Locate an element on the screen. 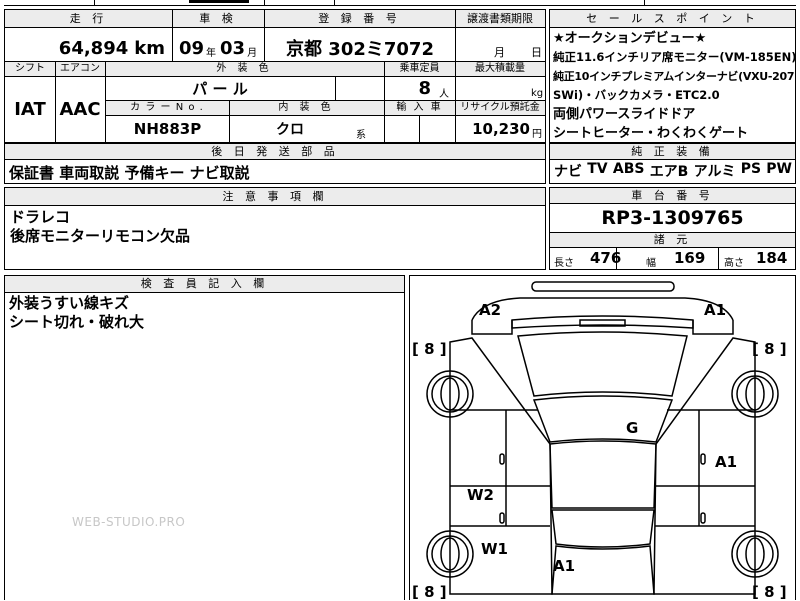 This screenshot has width=800, height=601. mark-right-front-door: A1 is located at coordinates (726, 462).